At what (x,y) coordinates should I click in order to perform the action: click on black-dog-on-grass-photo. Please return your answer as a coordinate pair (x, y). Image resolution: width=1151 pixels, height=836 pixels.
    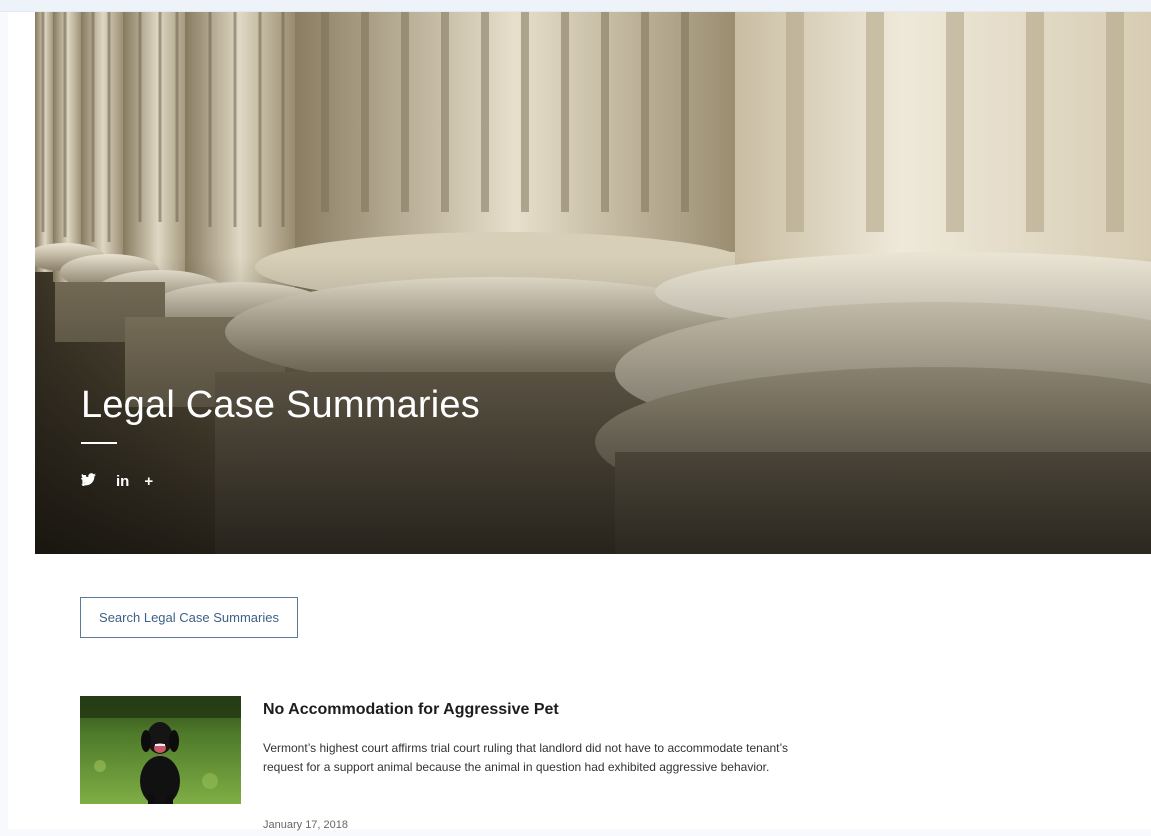
    Looking at the image, I should click on (160, 750).